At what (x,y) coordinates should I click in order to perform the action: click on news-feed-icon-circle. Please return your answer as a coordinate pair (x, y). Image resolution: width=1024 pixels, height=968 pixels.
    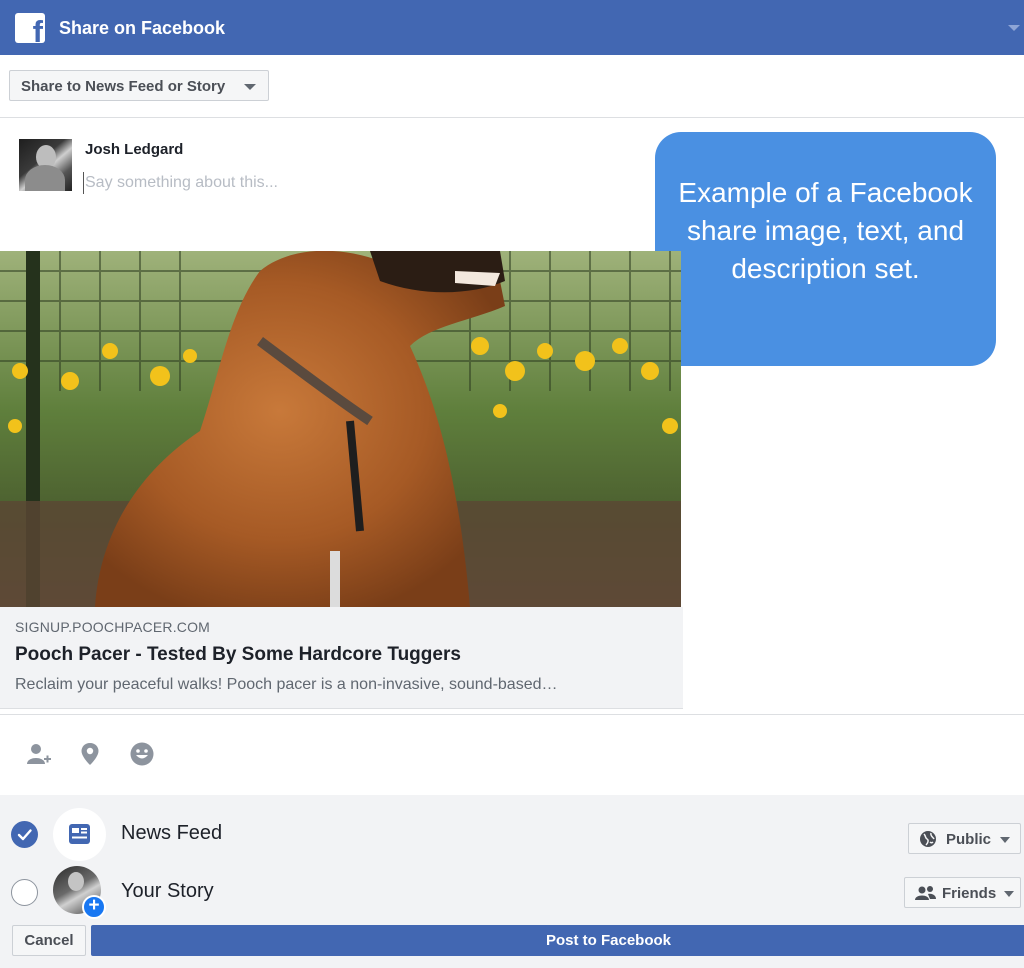
    Looking at the image, I should click on (79, 834).